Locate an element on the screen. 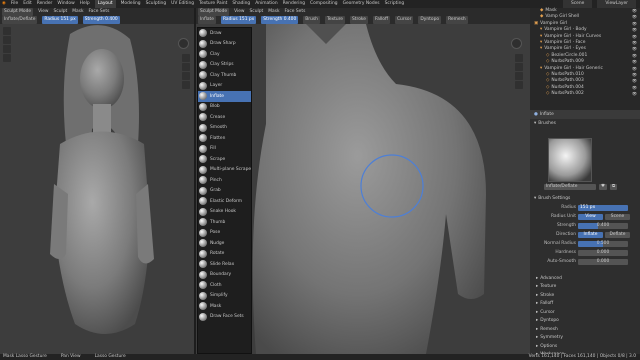 Image resolution: width=640 pixels, height=360 pixels. brush-item-pose: Pose is located at coordinates (224, 233).